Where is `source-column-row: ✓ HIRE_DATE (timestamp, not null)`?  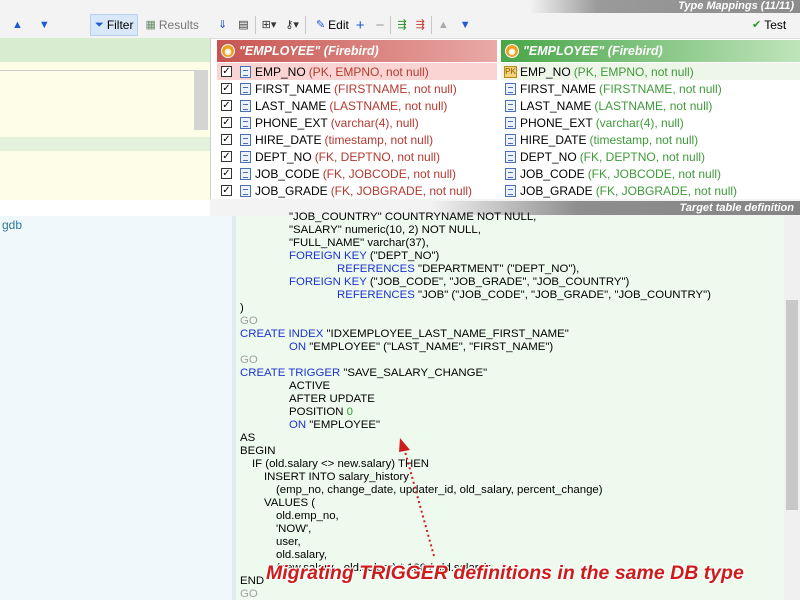
source-column-row: ✓ HIRE_DATE (timestamp, not null) is located at coordinates (357, 139).